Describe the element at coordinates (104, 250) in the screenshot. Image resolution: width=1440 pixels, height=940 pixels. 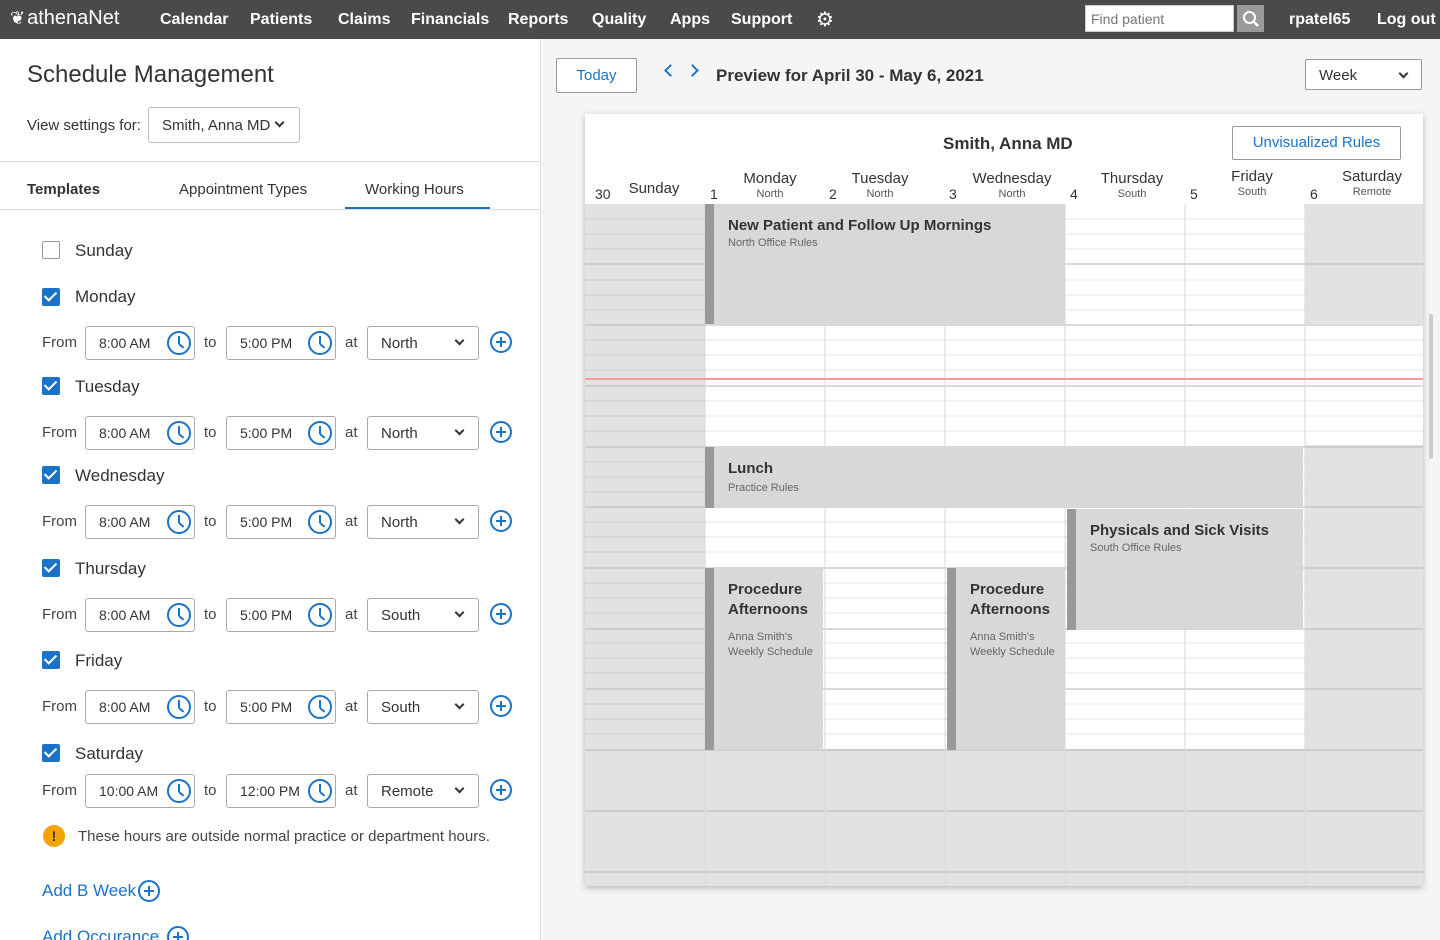
I see `day-label-sunday: Sunday` at that location.